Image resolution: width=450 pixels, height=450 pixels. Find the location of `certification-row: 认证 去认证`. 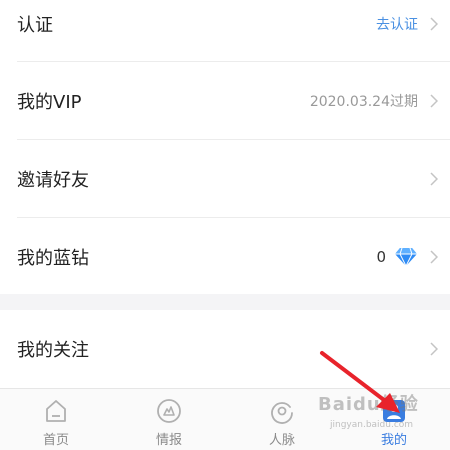

certification-row: 认证 去认证 is located at coordinates (225, 31).